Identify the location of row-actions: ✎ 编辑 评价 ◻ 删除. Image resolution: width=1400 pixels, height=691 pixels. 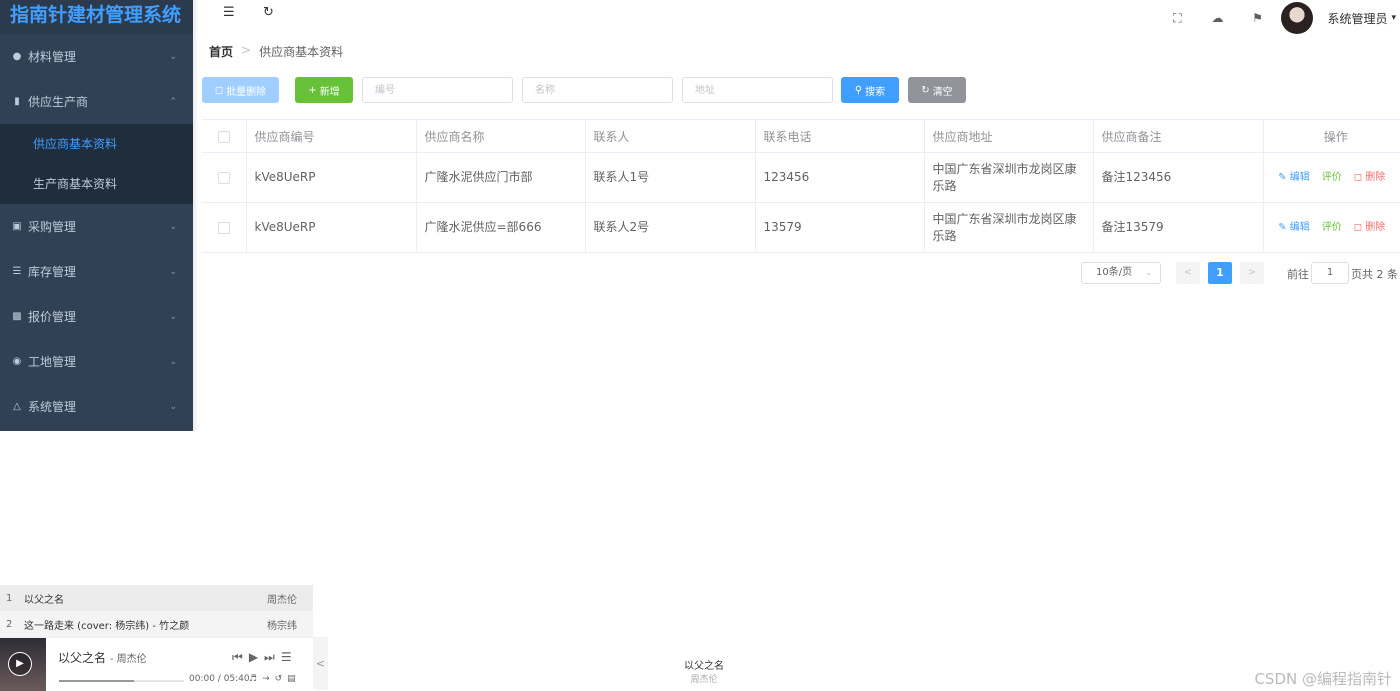
(1331, 177).